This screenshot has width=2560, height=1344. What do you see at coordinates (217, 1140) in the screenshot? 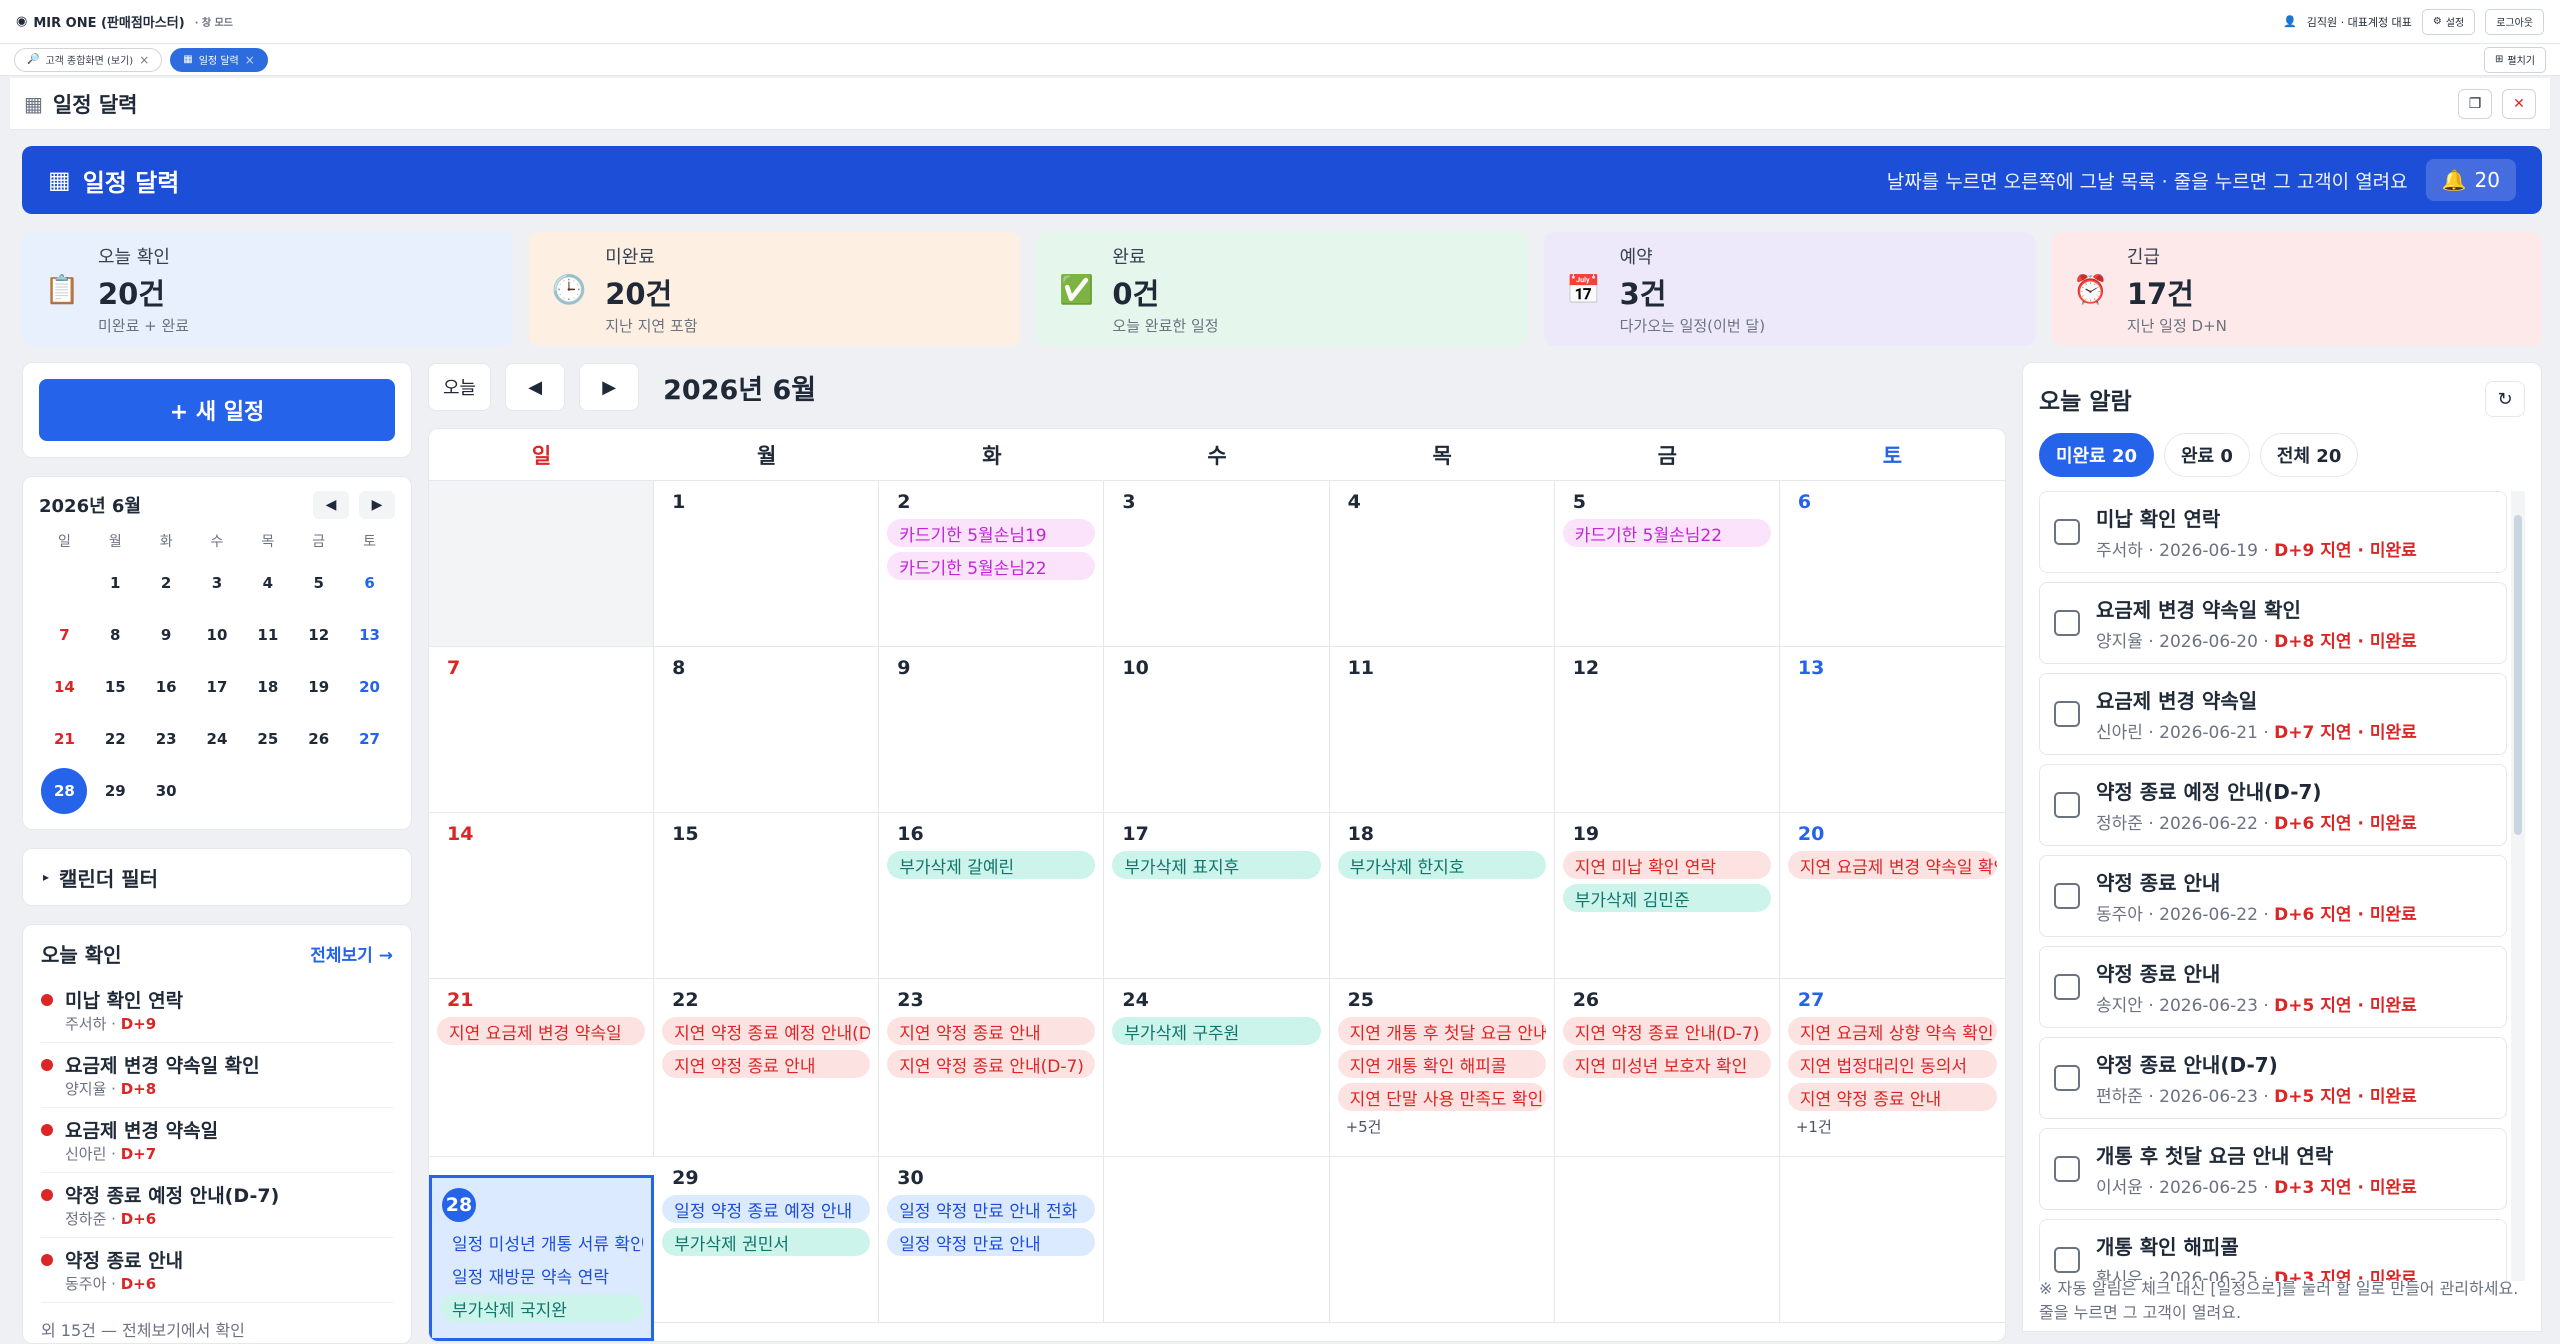
I see `list-item: 요금제 변경 약속일 신아린 · D+7` at bounding box center [217, 1140].